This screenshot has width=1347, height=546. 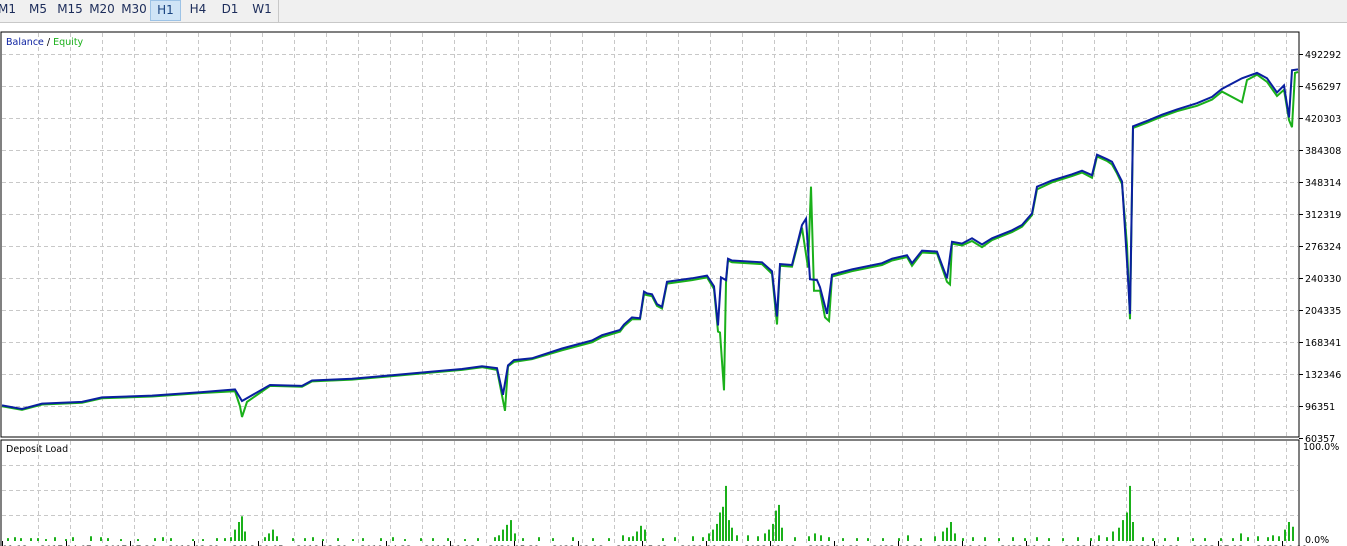 What do you see at coordinates (134, 10) in the screenshot?
I see `timeframe-m30-button: M30` at bounding box center [134, 10].